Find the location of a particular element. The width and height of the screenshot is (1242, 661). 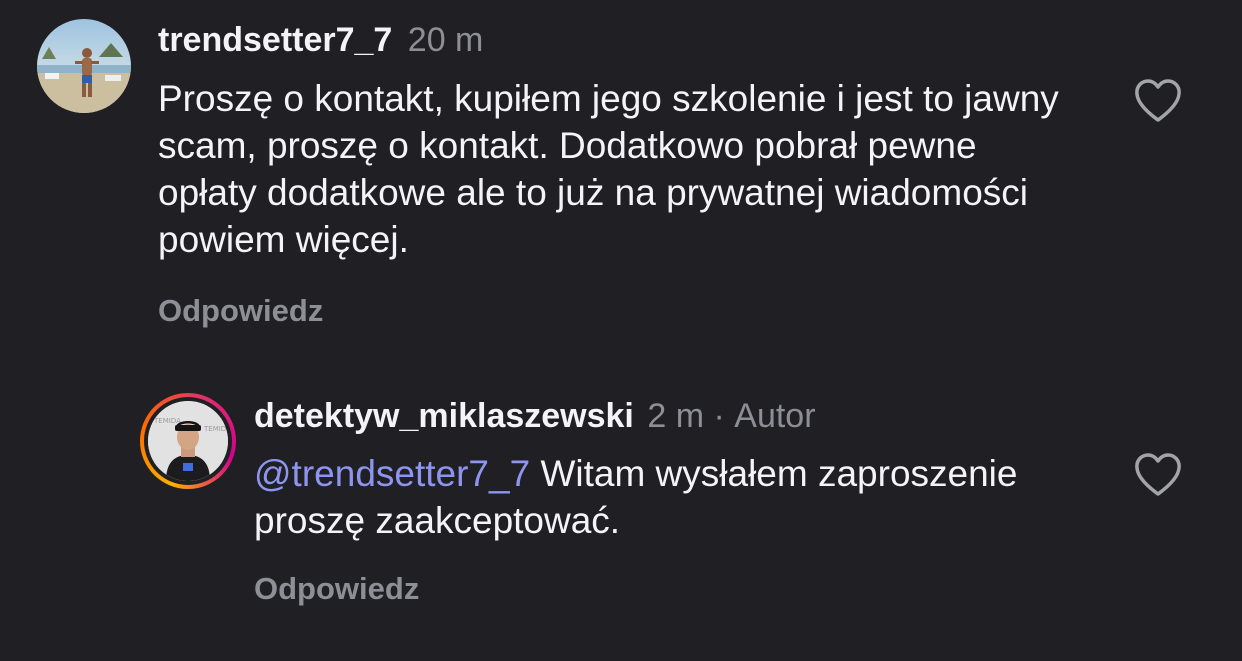

avatar-photo-portrait: TEMIDA TEMIDA is located at coordinates (188, 441).